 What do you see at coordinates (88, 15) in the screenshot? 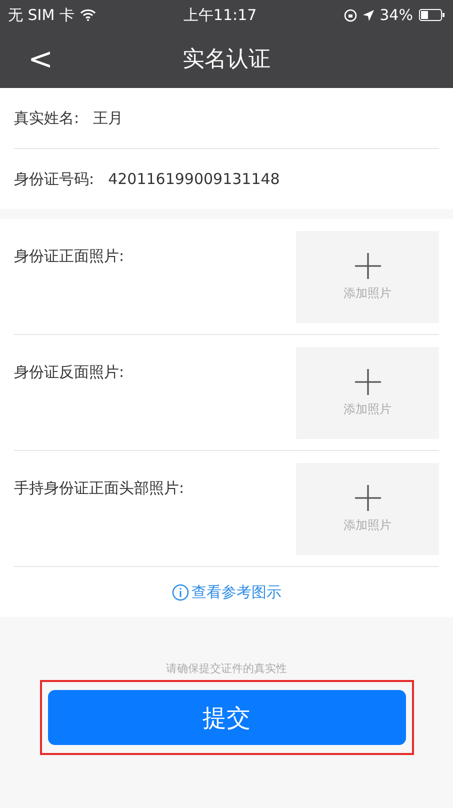
I see `wifi-icon` at bounding box center [88, 15].